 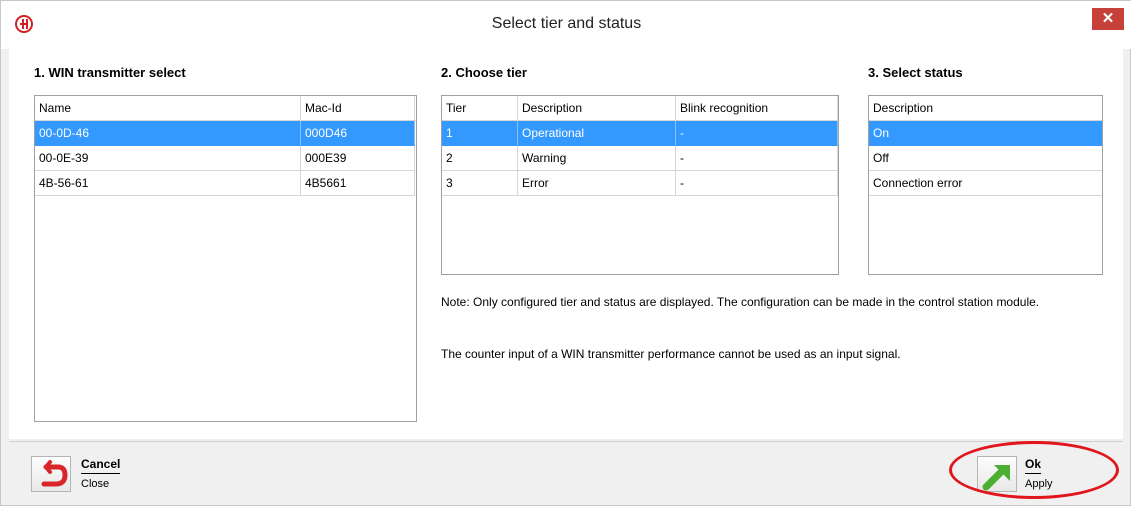 What do you see at coordinates (597, 133) in the screenshot?
I see `tier-description: Operational` at bounding box center [597, 133].